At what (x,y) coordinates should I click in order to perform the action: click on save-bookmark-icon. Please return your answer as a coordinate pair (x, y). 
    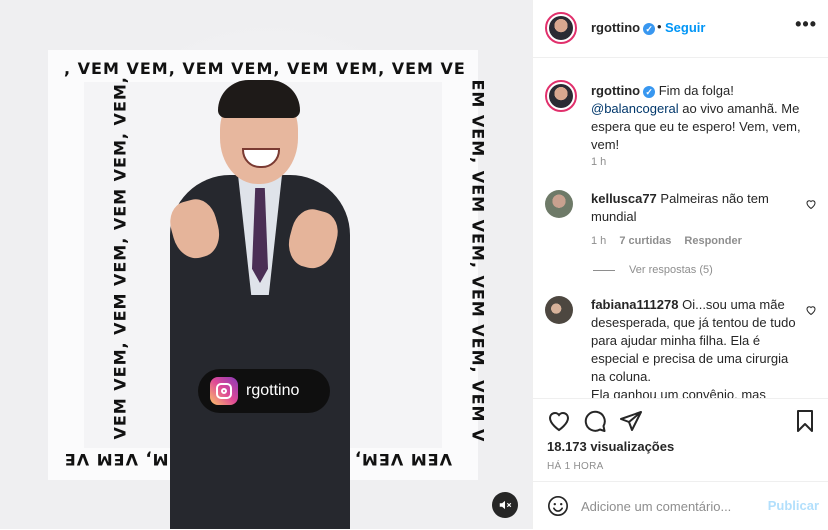
    Looking at the image, I should click on (805, 421).